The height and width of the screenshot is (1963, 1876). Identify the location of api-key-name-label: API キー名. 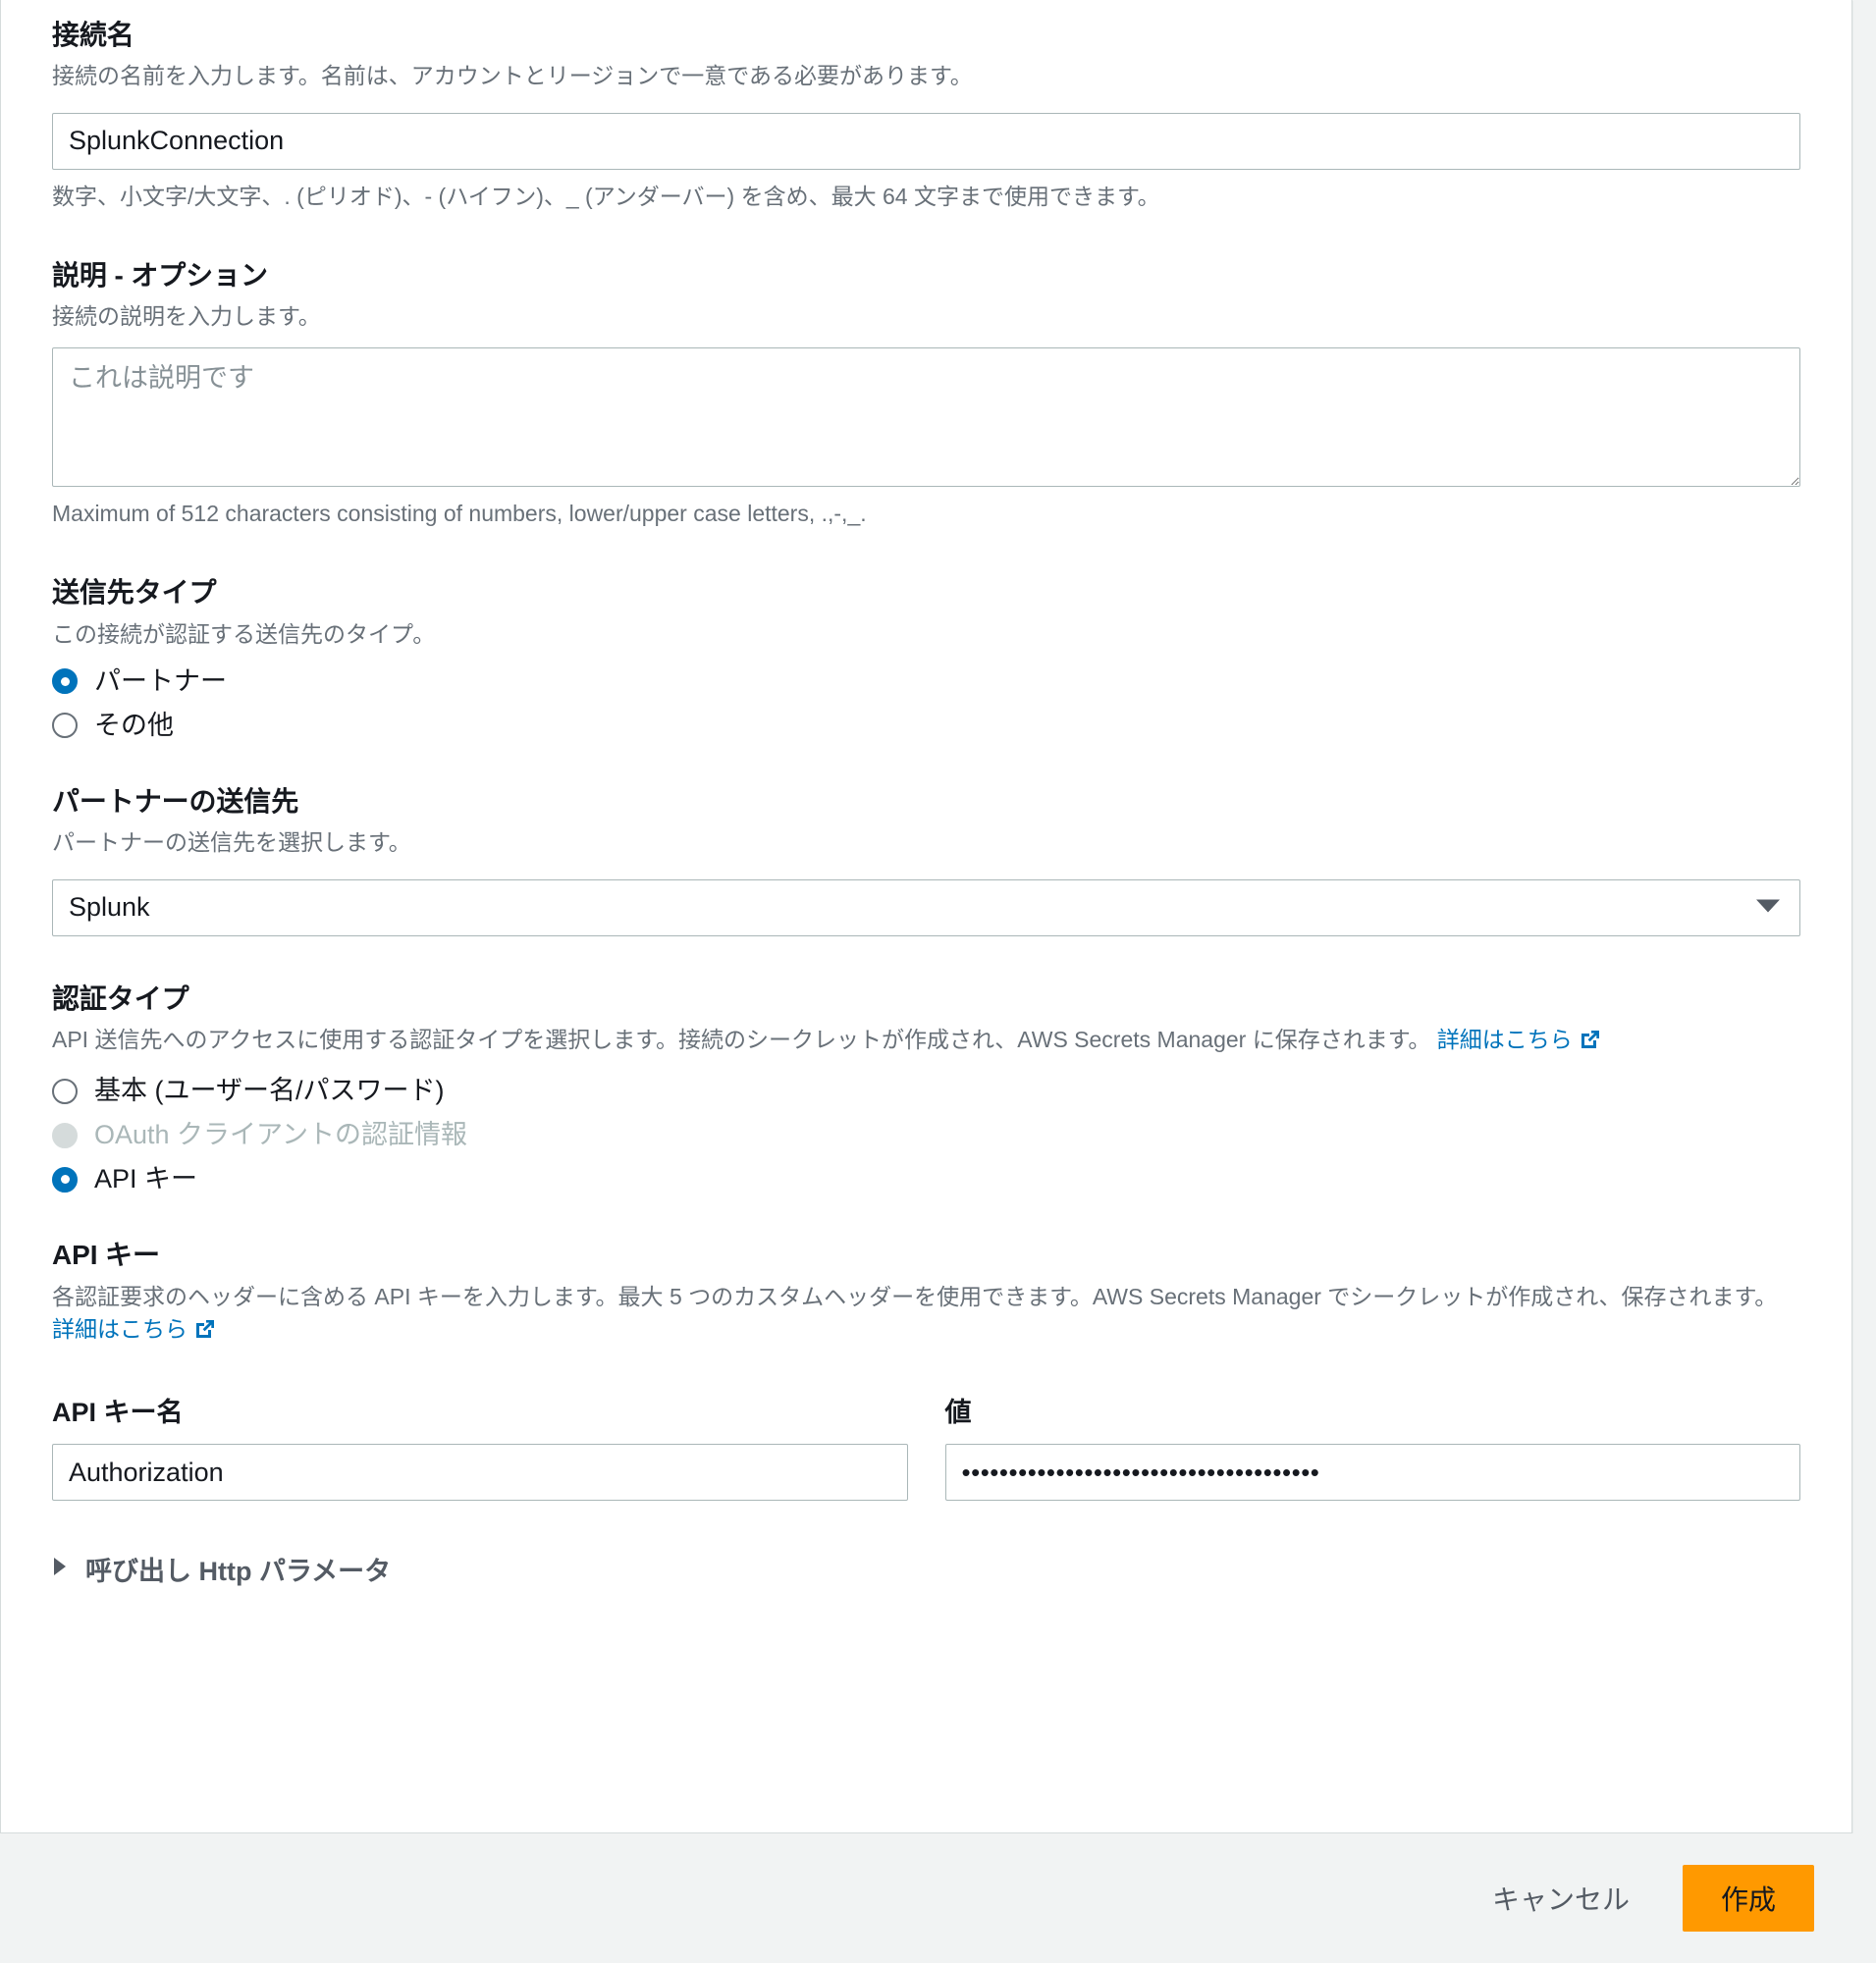
(118, 1413).